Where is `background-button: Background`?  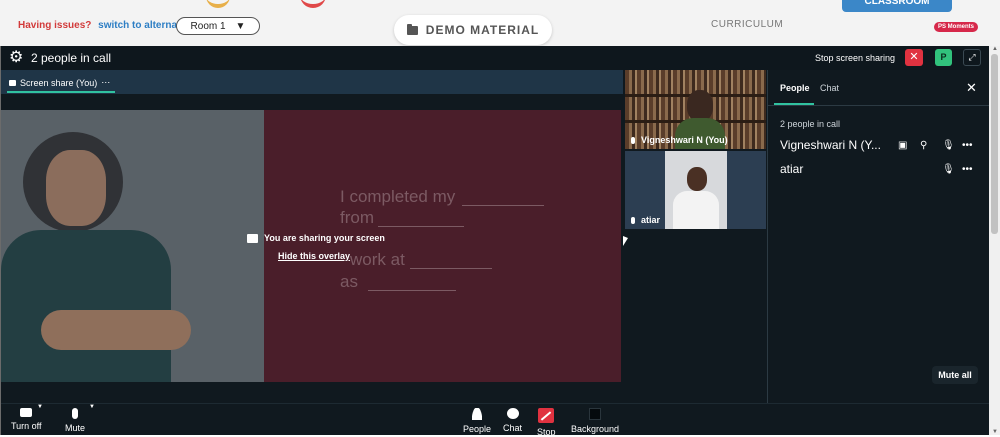 background-button: Background is located at coordinates (595, 421).